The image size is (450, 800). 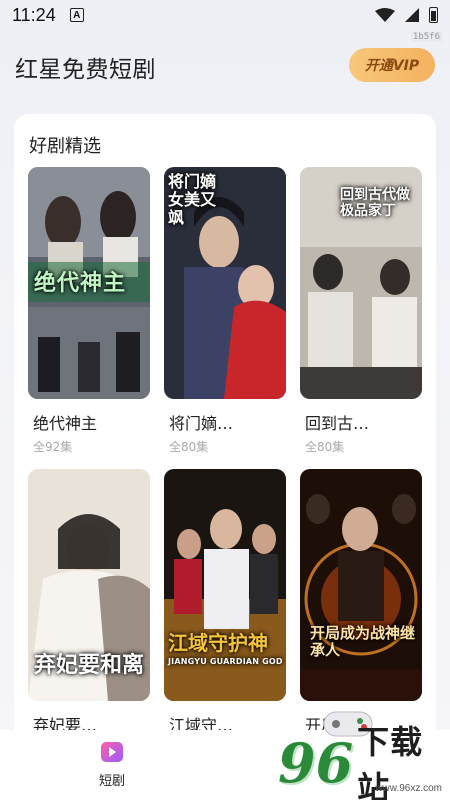 I want to click on watermark-url: www.96xz.com, so click(x=408, y=788).